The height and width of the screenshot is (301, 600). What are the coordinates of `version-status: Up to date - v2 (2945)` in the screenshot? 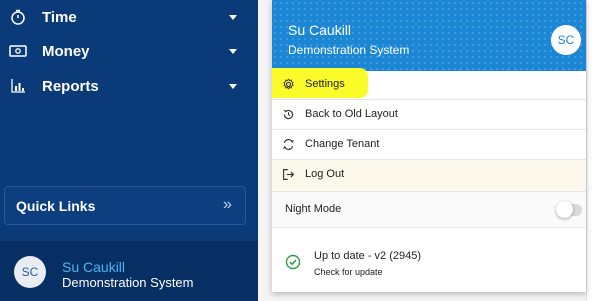 It's located at (368, 256).